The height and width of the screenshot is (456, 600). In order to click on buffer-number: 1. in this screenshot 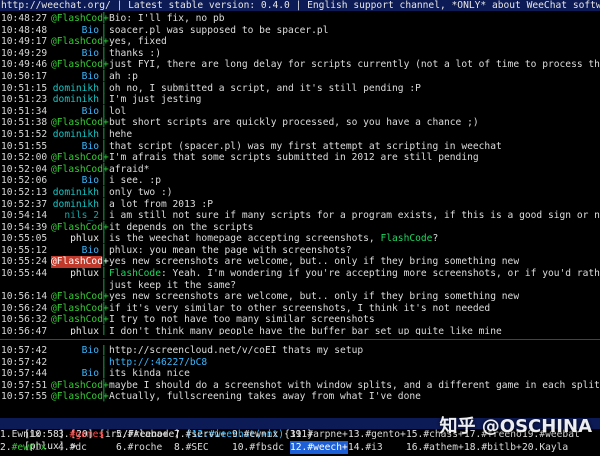, I will do `click(6, 434)`.